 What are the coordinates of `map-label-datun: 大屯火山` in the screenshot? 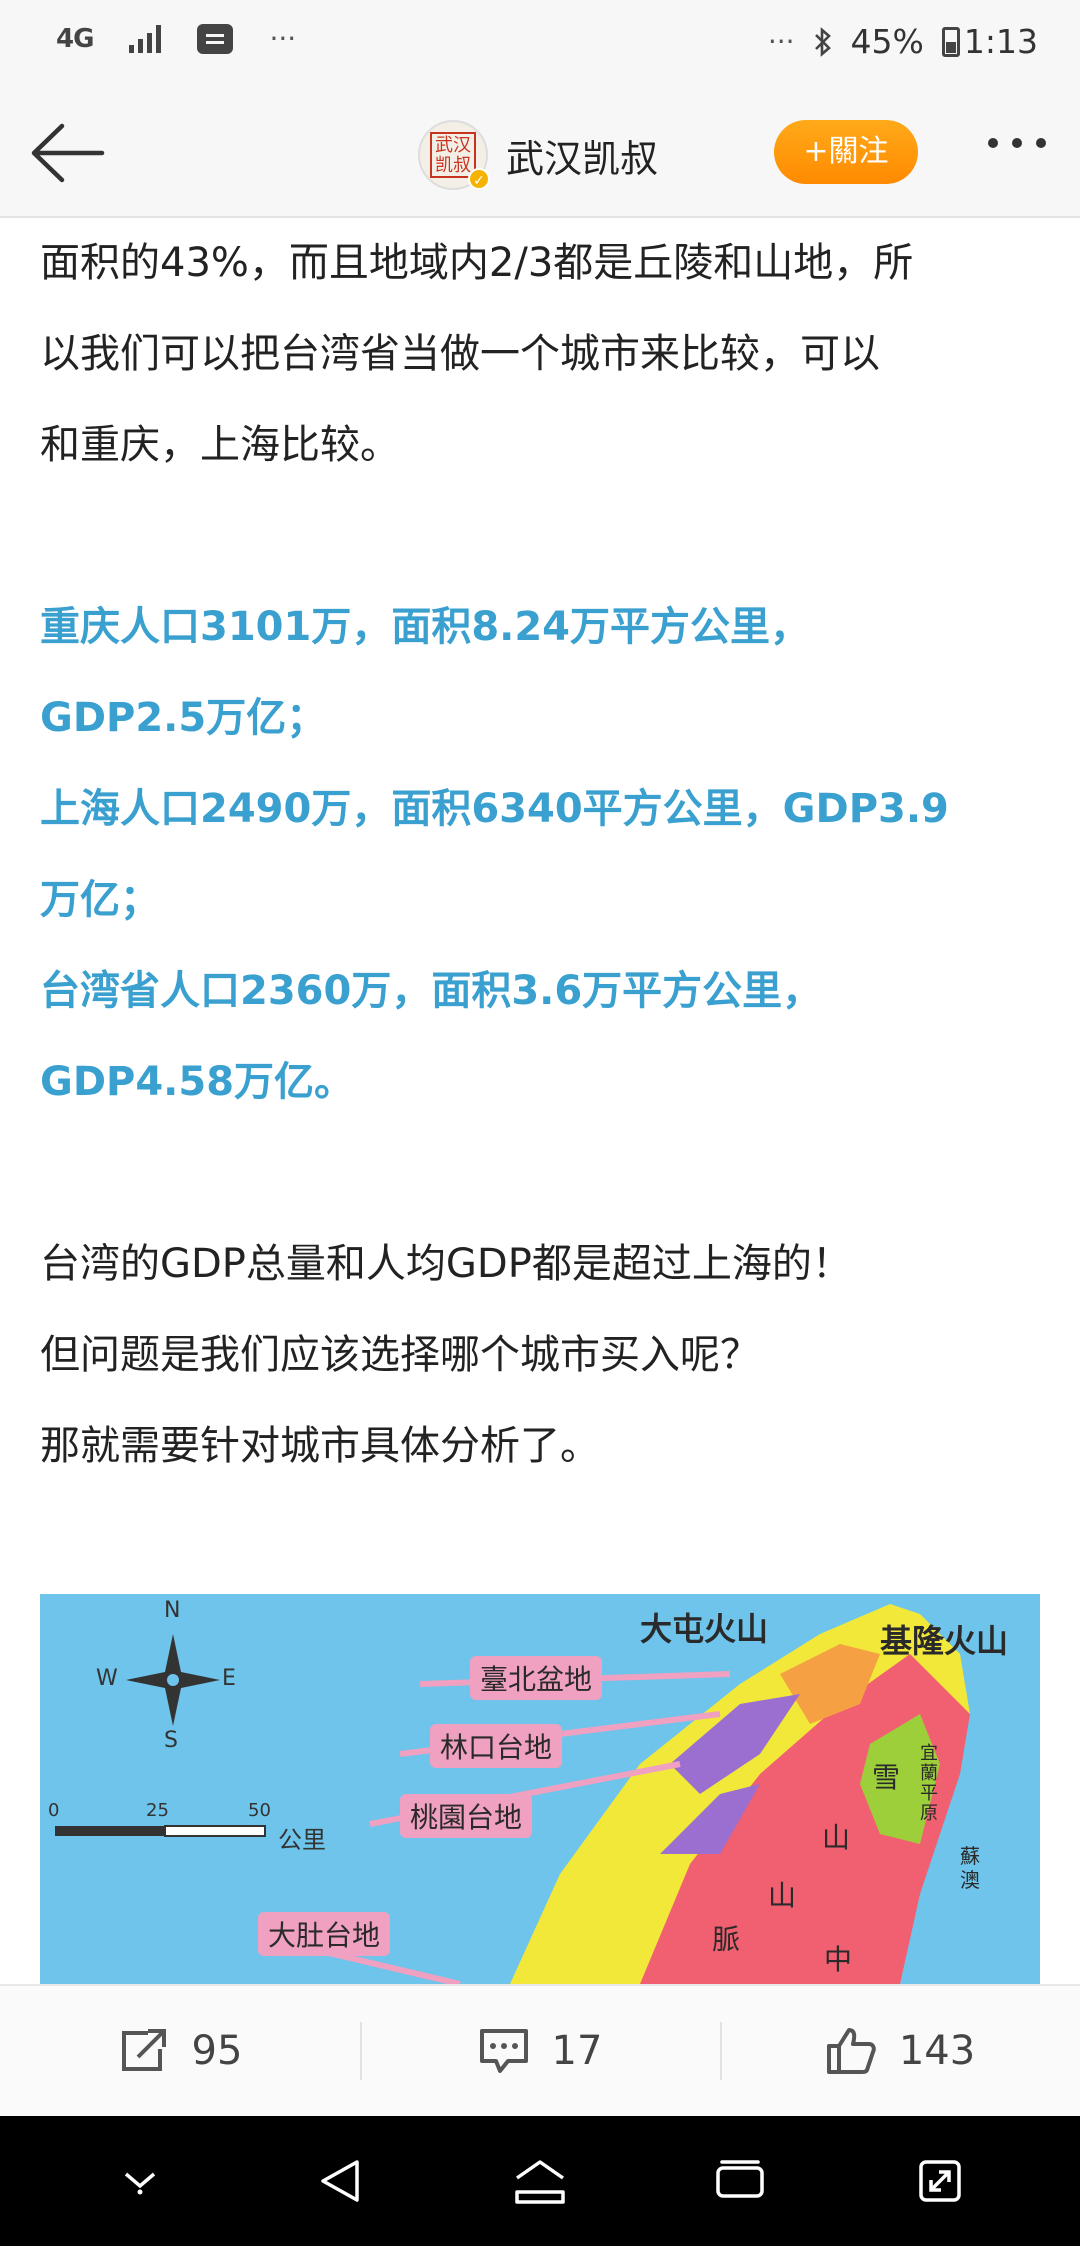 It's located at (704, 1629).